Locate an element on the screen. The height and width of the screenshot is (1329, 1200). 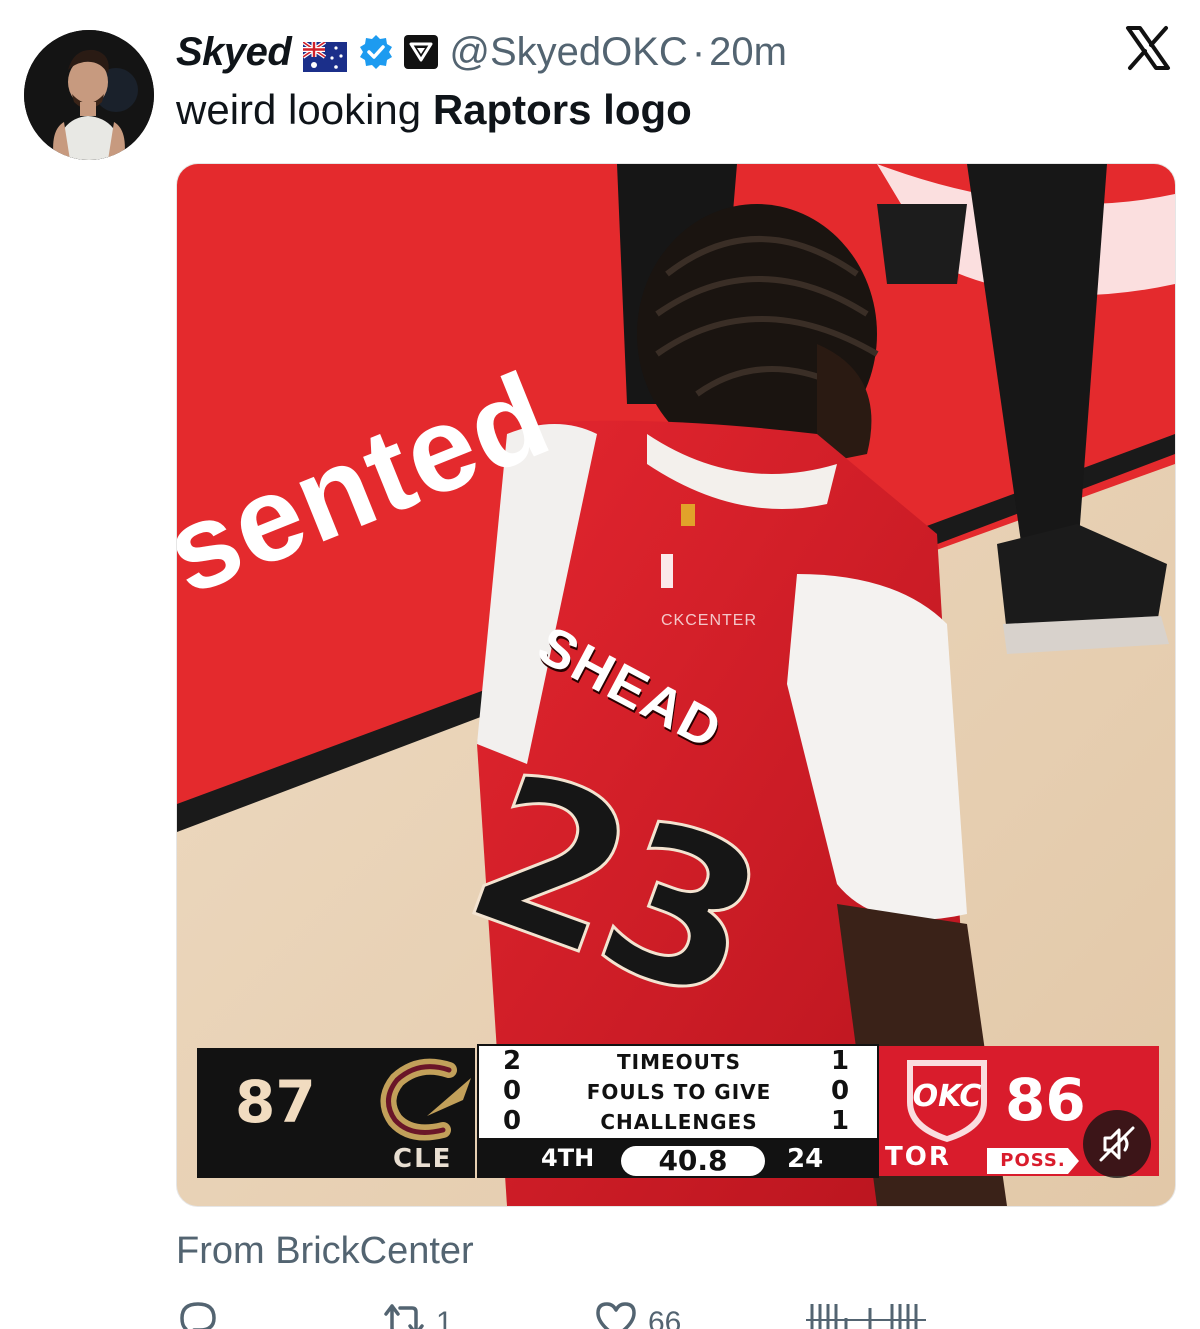
stat-label-timeouts: TIMEOUTS is located at coordinates (679, 1062).